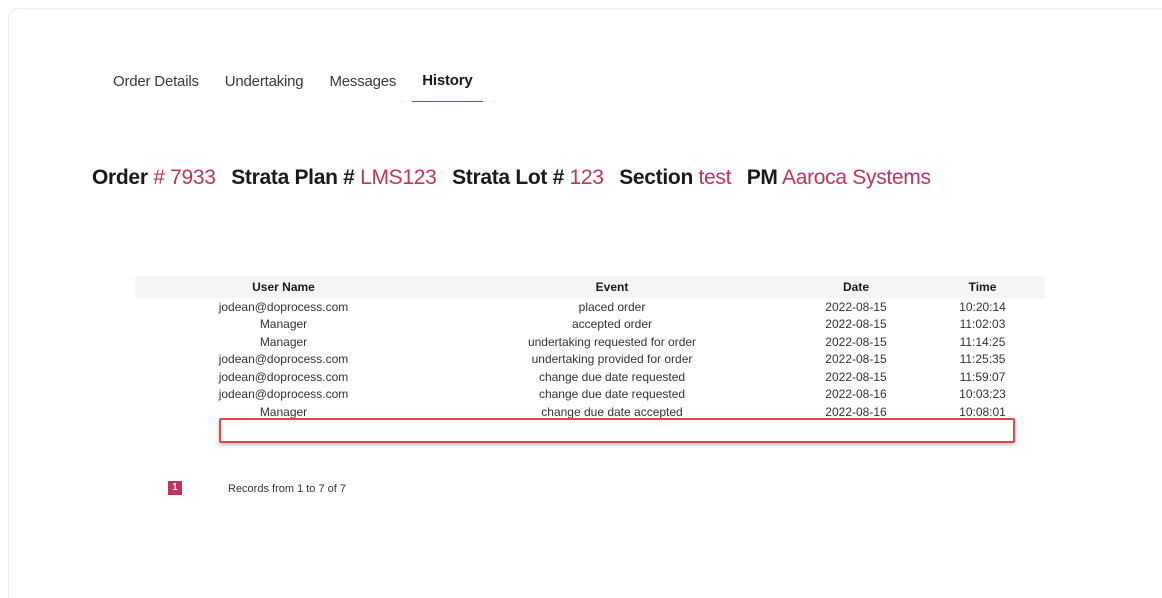  Describe the element at coordinates (982, 287) in the screenshot. I see `column-header-time: Time` at that location.